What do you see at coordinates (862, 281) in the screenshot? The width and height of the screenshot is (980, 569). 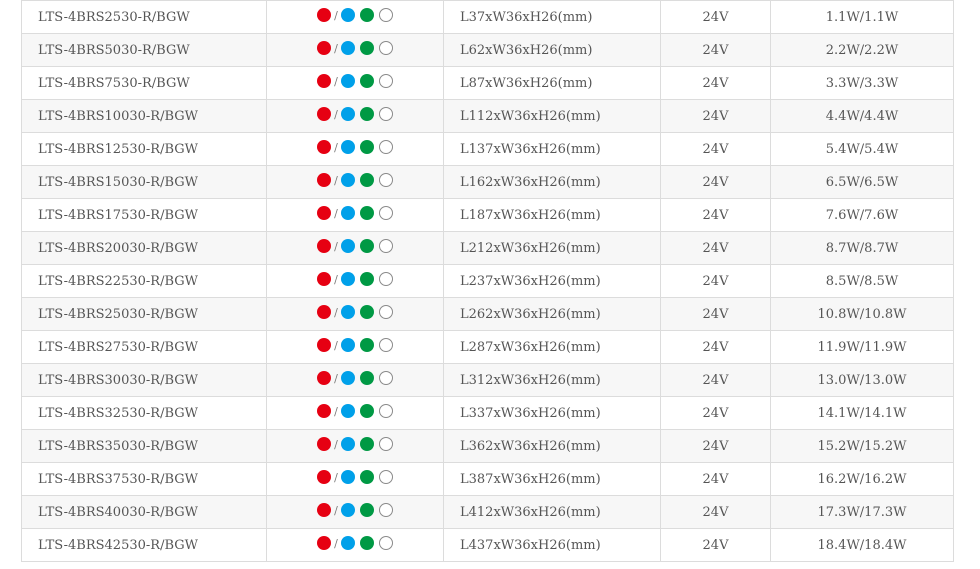 I see `power-cell: 8.5W/8.5W` at bounding box center [862, 281].